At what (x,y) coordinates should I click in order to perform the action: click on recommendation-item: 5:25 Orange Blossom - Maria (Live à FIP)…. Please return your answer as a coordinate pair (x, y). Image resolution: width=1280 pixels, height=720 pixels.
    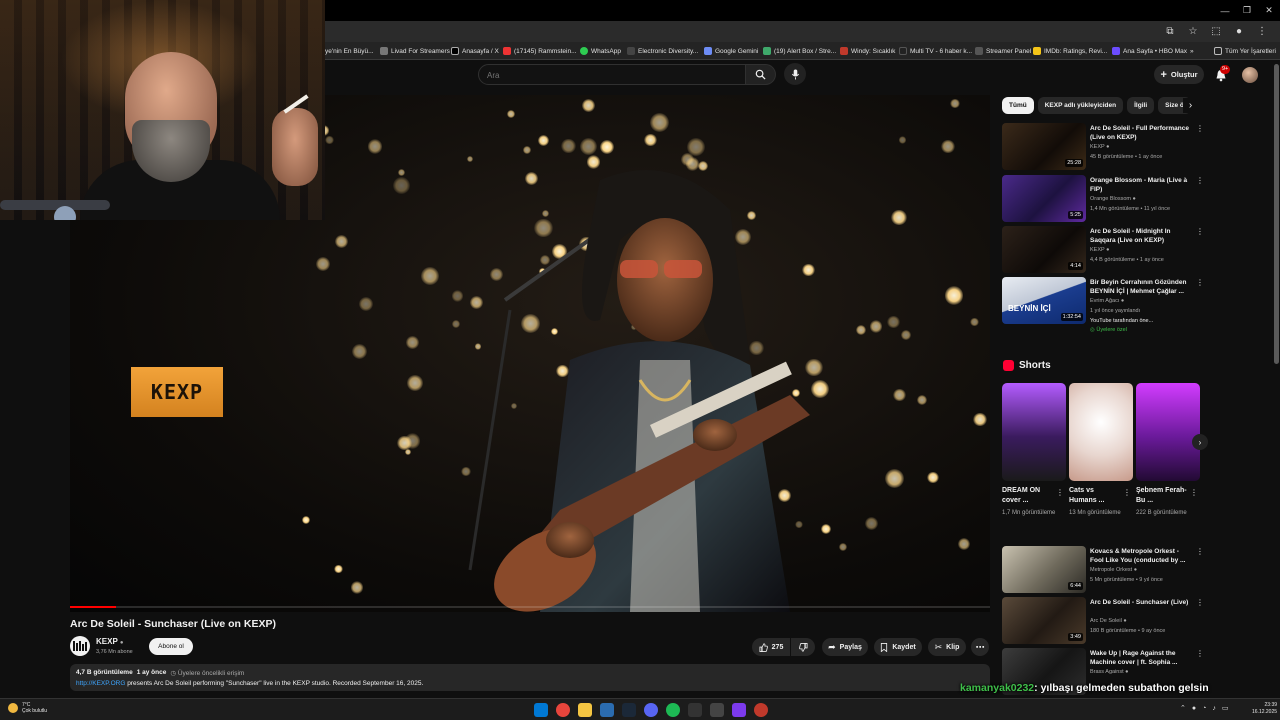
    Looking at the image, I should click on (1103, 199).